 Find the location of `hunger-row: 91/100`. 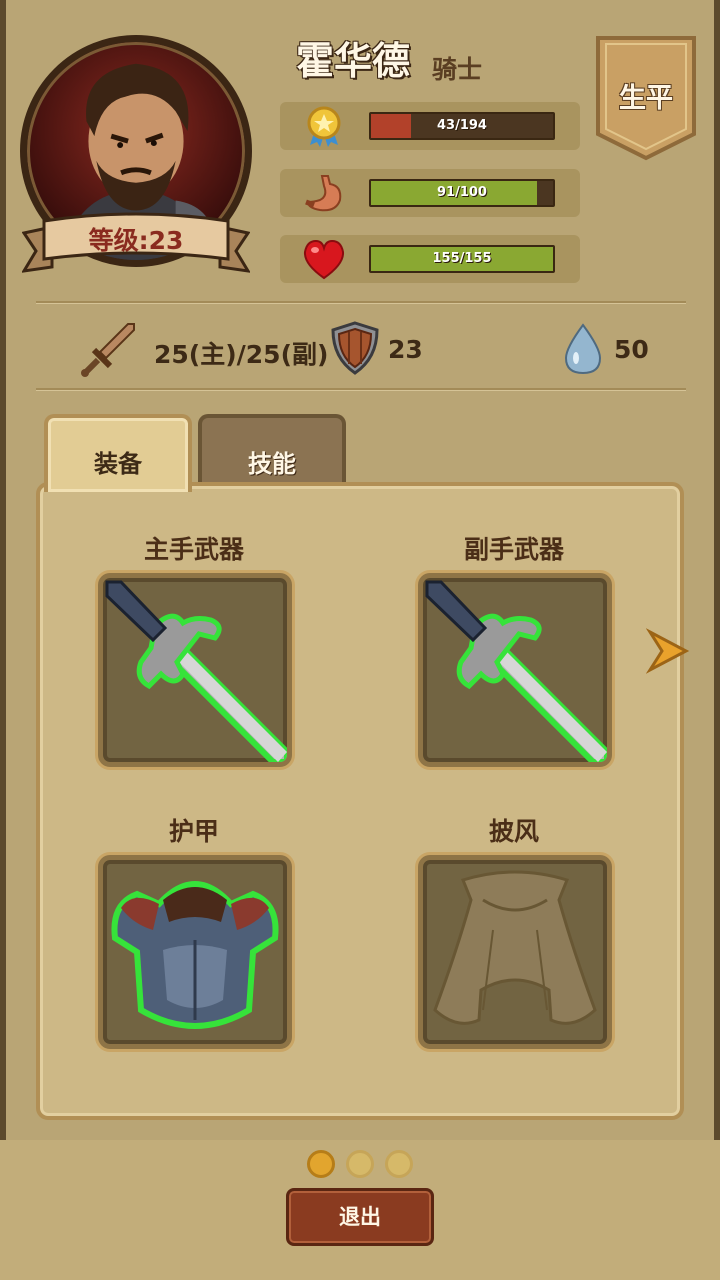

hunger-row: 91/100 is located at coordinates (430, 193).